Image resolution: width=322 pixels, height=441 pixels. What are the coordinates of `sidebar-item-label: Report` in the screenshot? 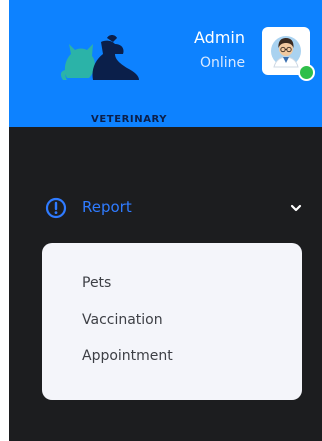 It's located at (107, 207).